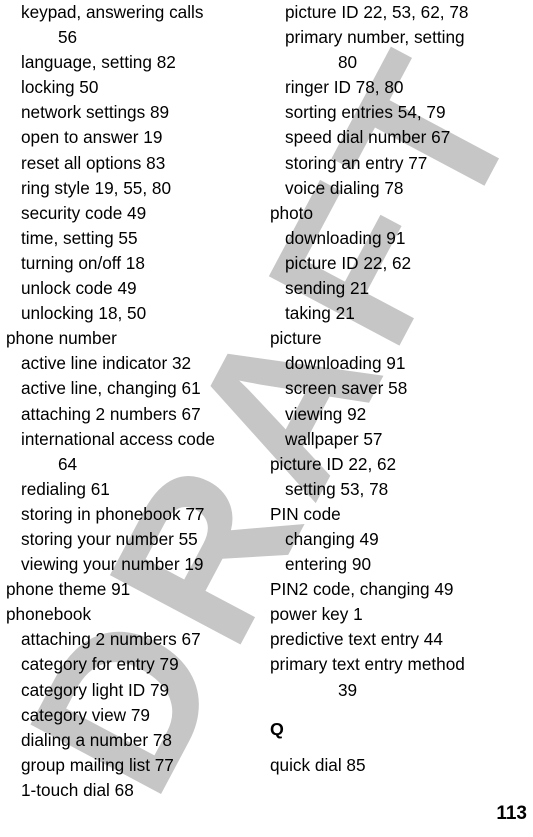 The height and width of the screenshot is (837, 533). What do you see at coordinates (98, 62) in the screenshot?
I see `index-entry-sub: language, setting 82` at bounding box center [98, 62].